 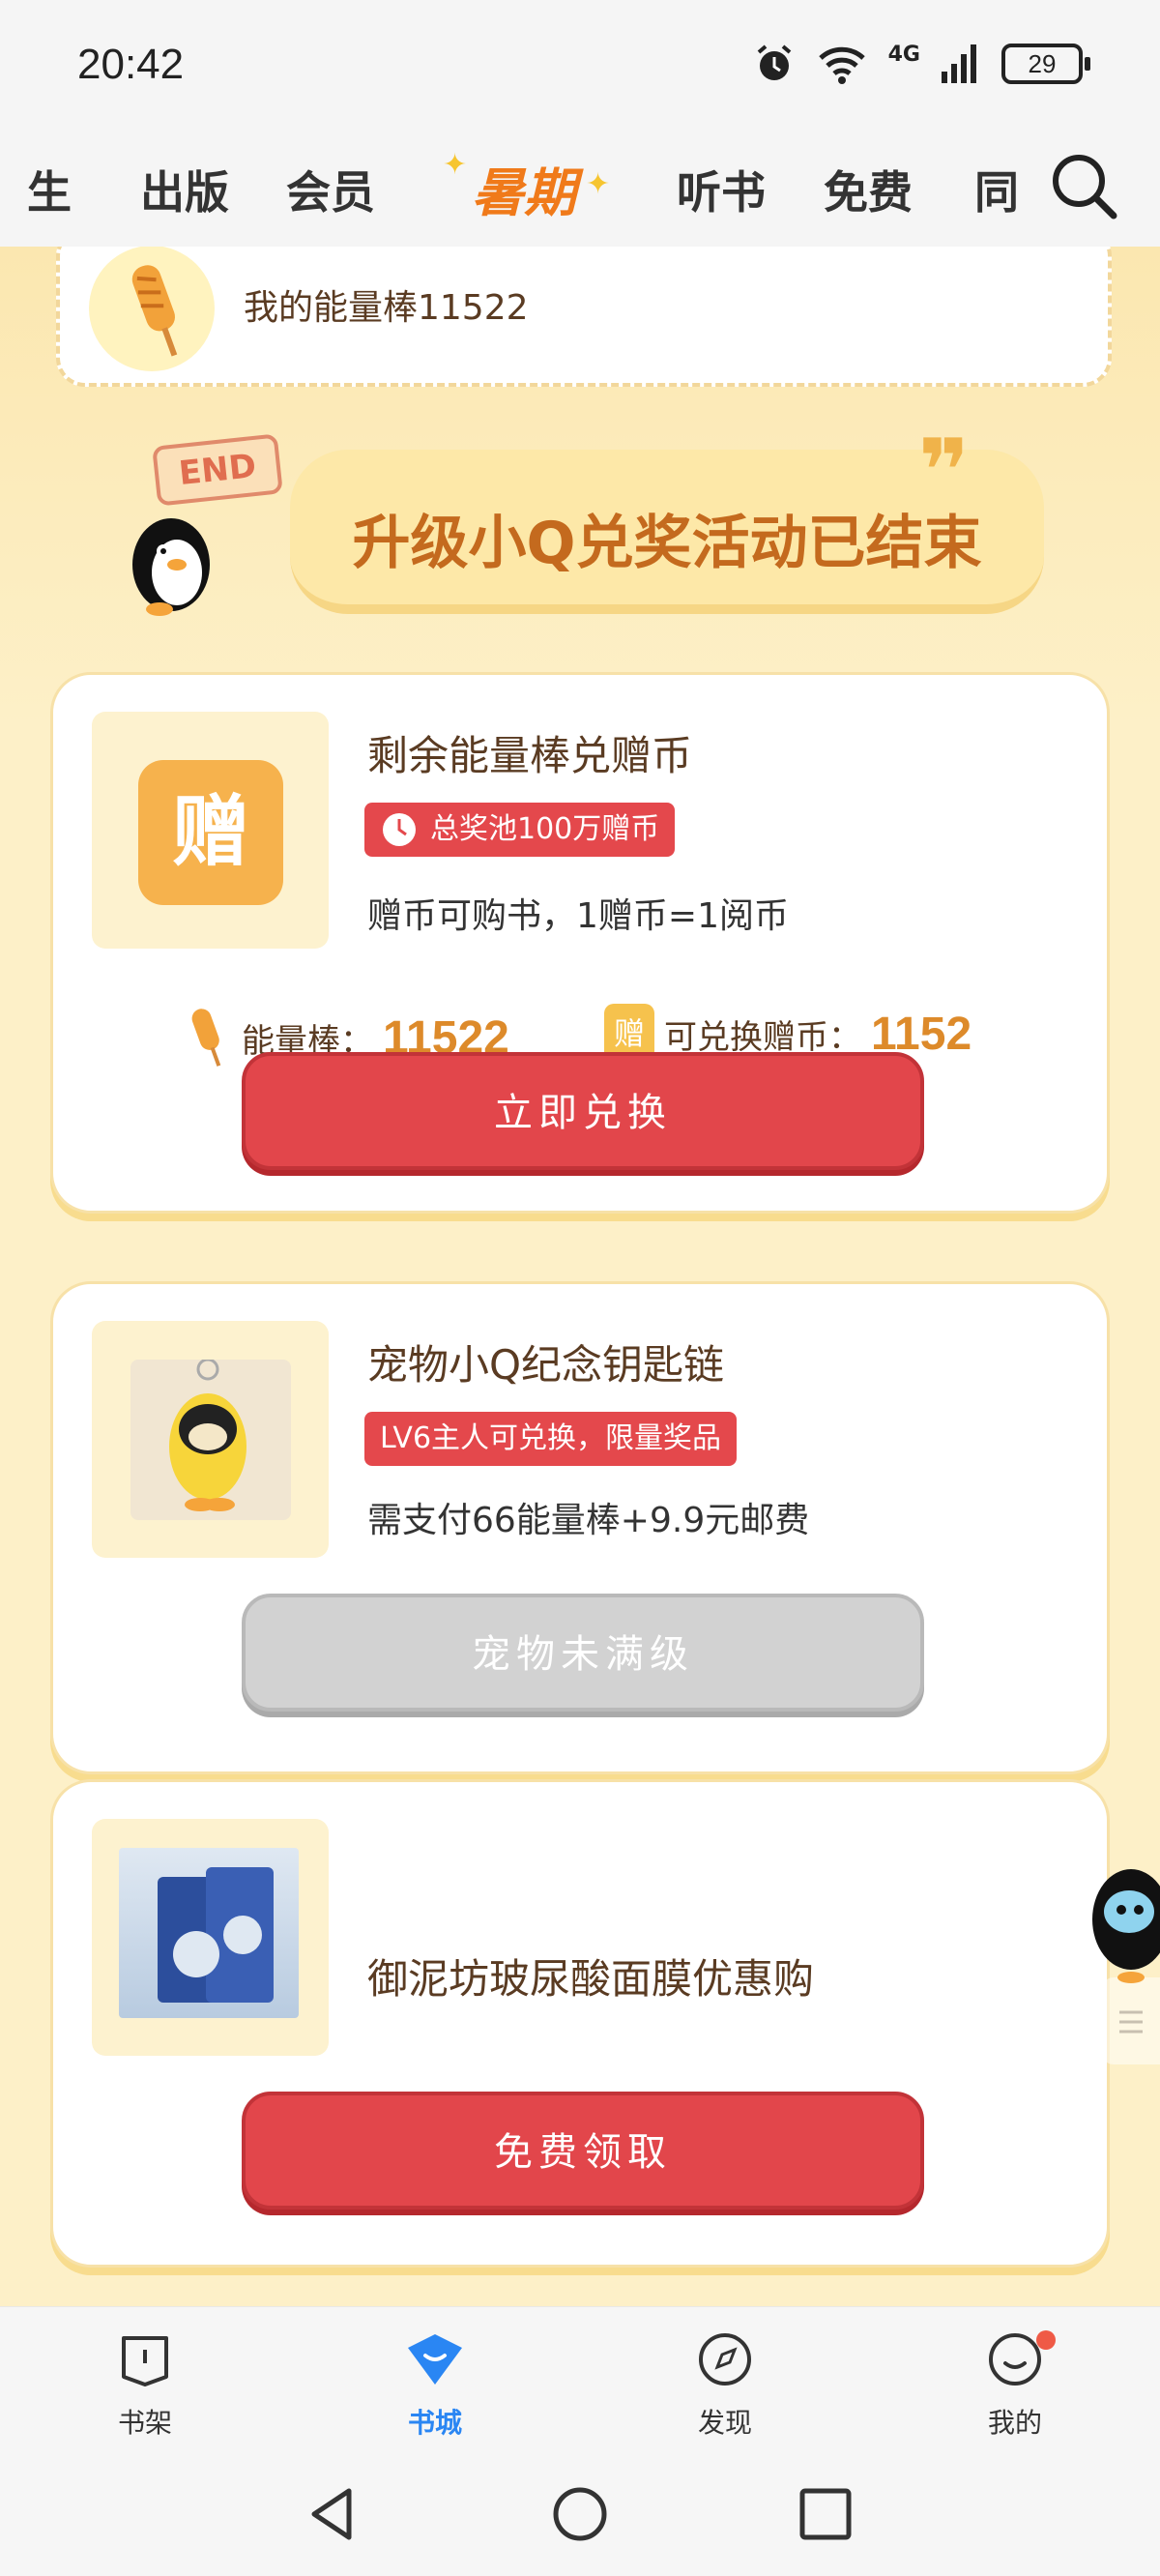 What do you see at coordinates (435, 2423) in the screenshot?
I see `nav-label: 书城` at bounding box center [435, 2423].